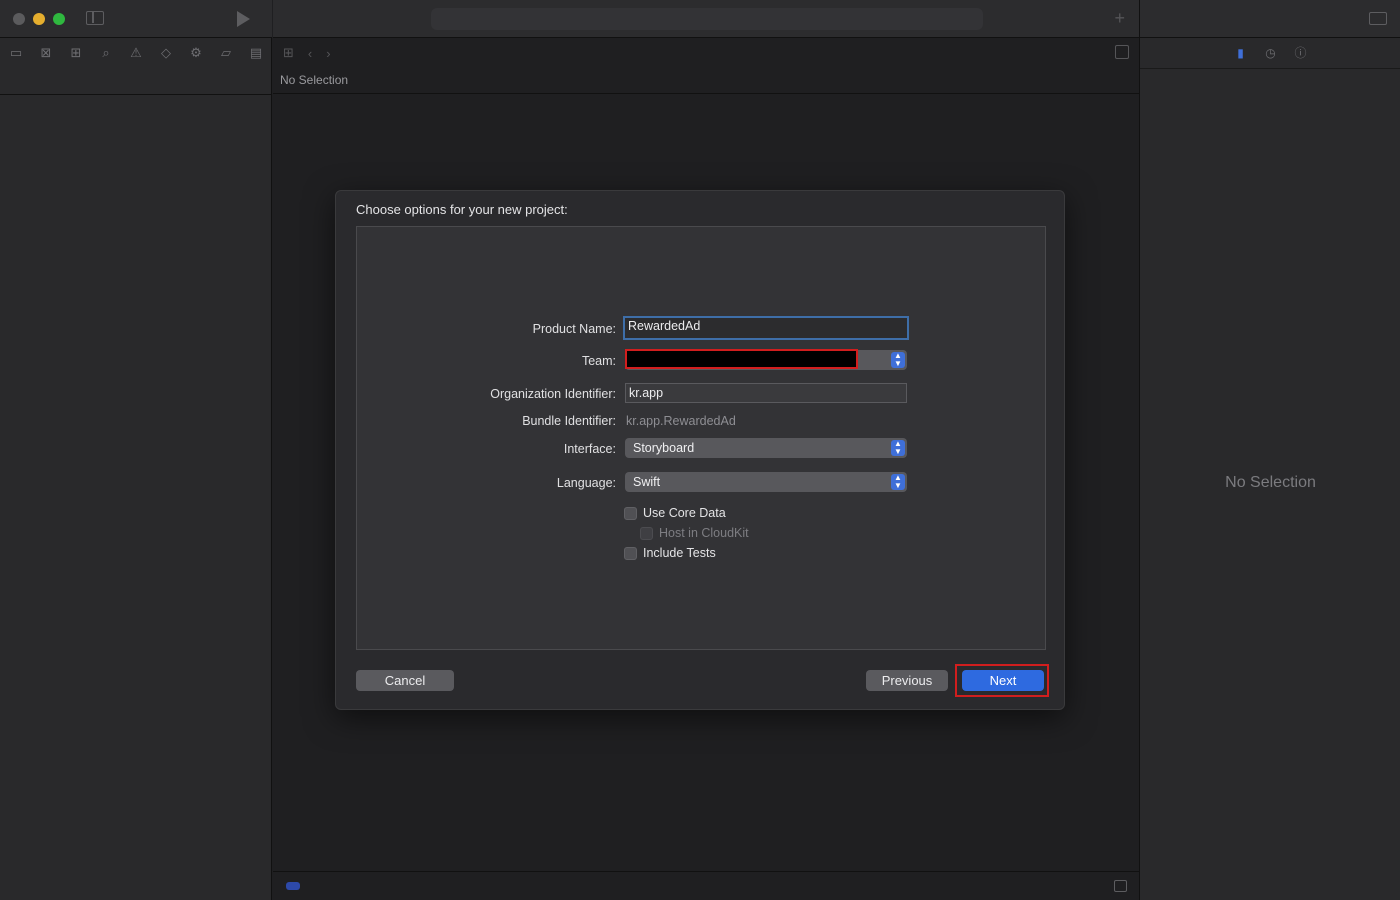 Image resolution: width=1400 pixels, height=900 pixels. I want to click on filter-indicator-icon, so click(293, 886).